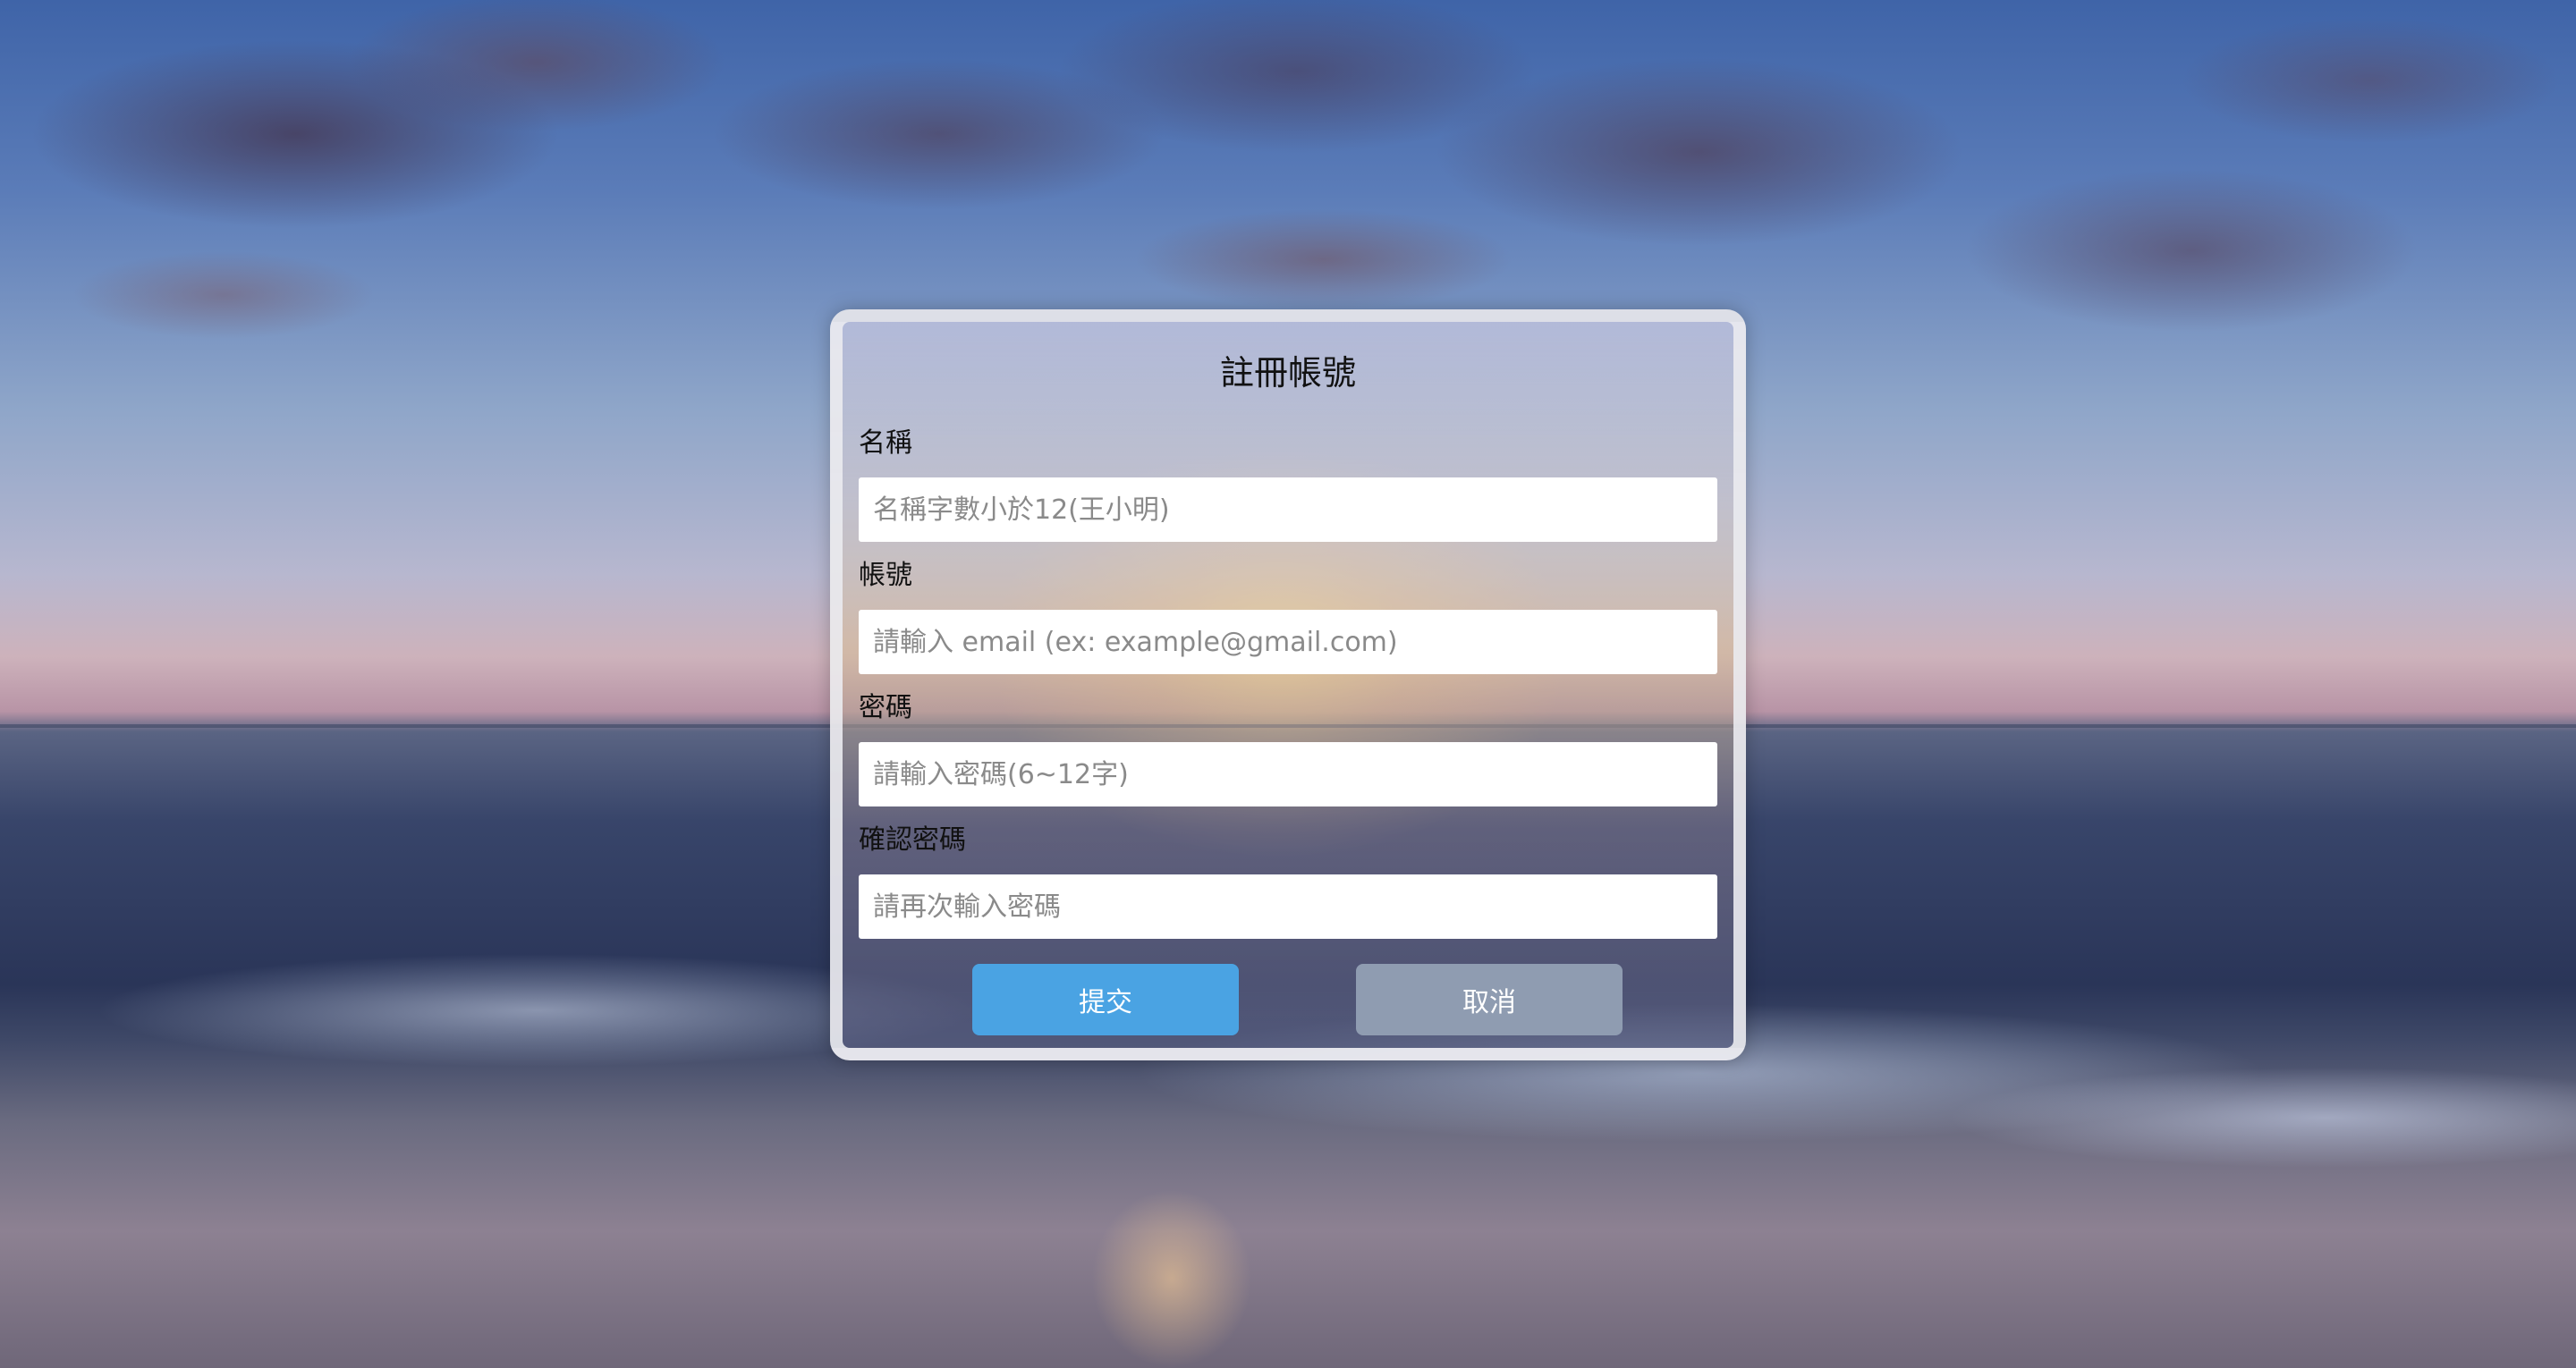  What do you see at coordinates (1288, 642) in the screenshot?
I see `email-input` at bounding box center [1288, 642].